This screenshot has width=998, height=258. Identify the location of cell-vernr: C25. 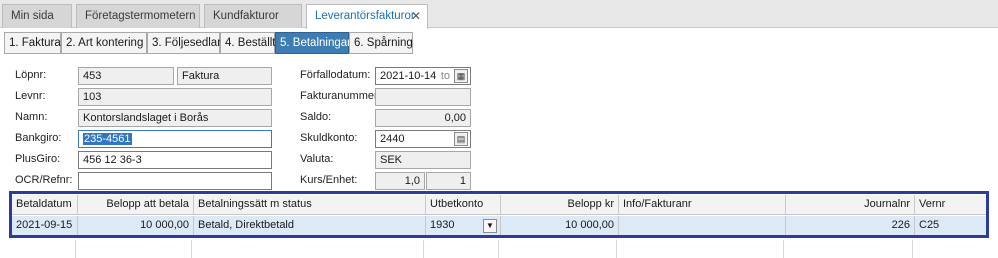
(929, 225).